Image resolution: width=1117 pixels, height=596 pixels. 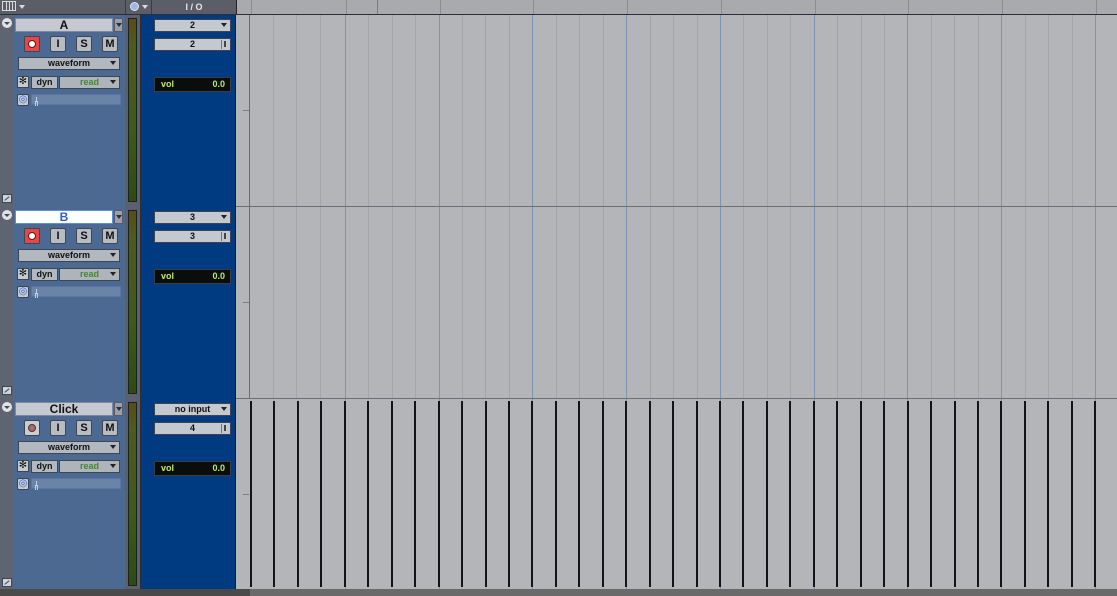 What do you see at coordinates (22, 7) in the screenshot?
I see `view-menu-arrow-icon` at bounding box center [22, 7].